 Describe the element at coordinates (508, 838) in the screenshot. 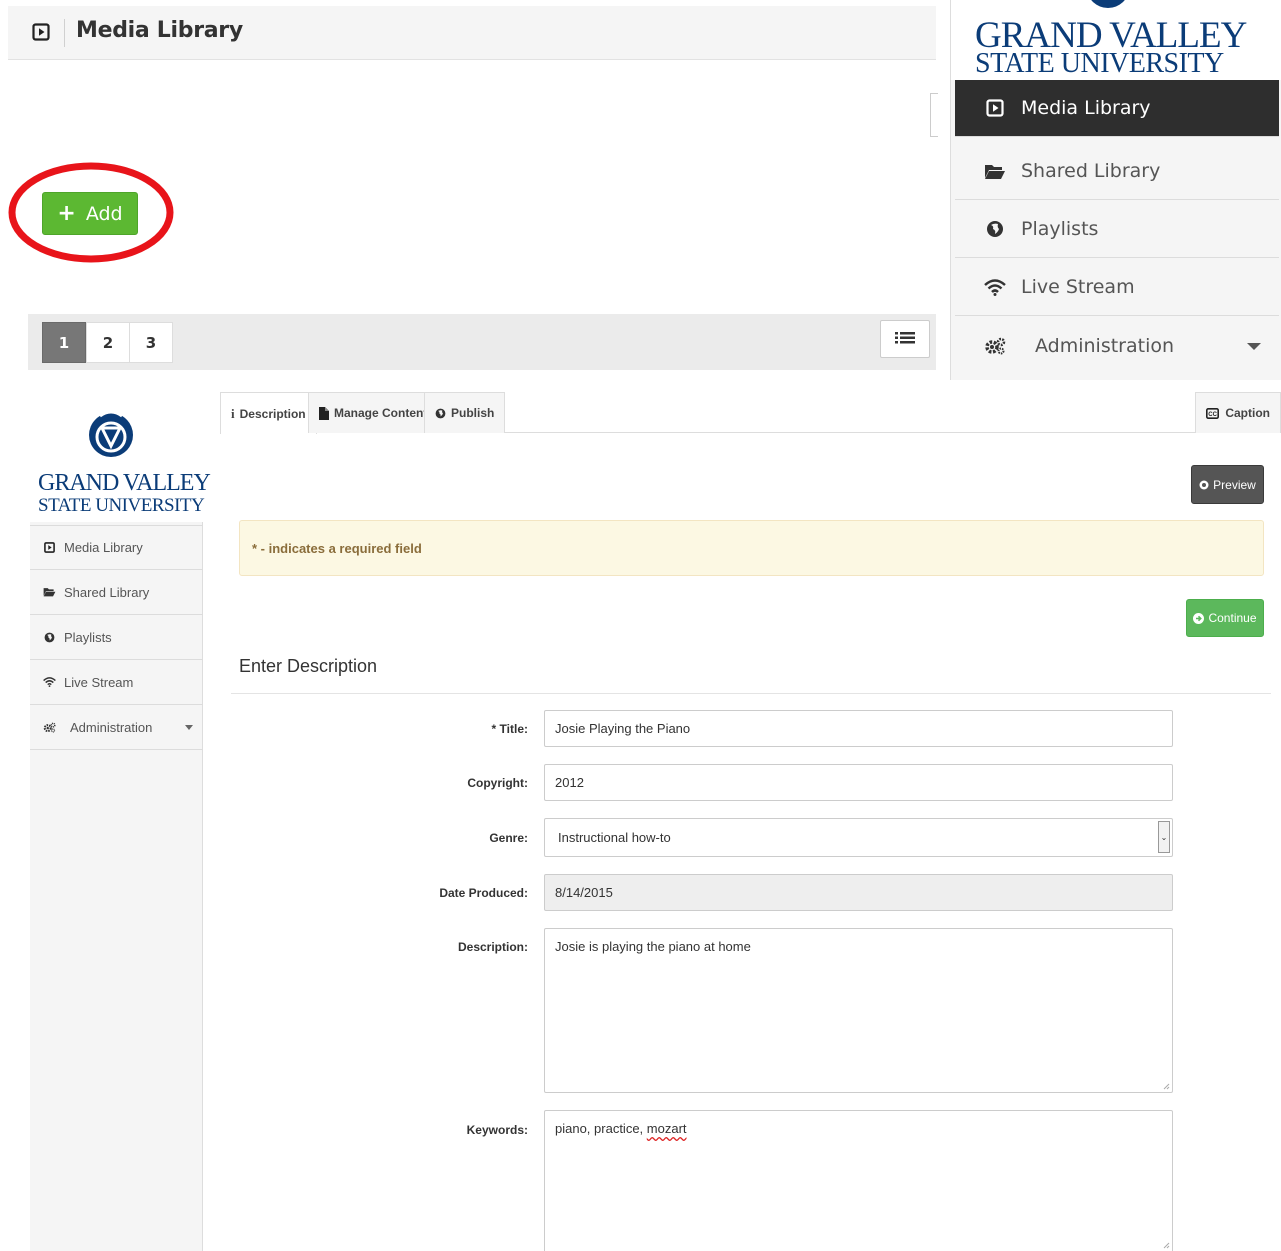

I see `genre-label: Genre:` at that location.